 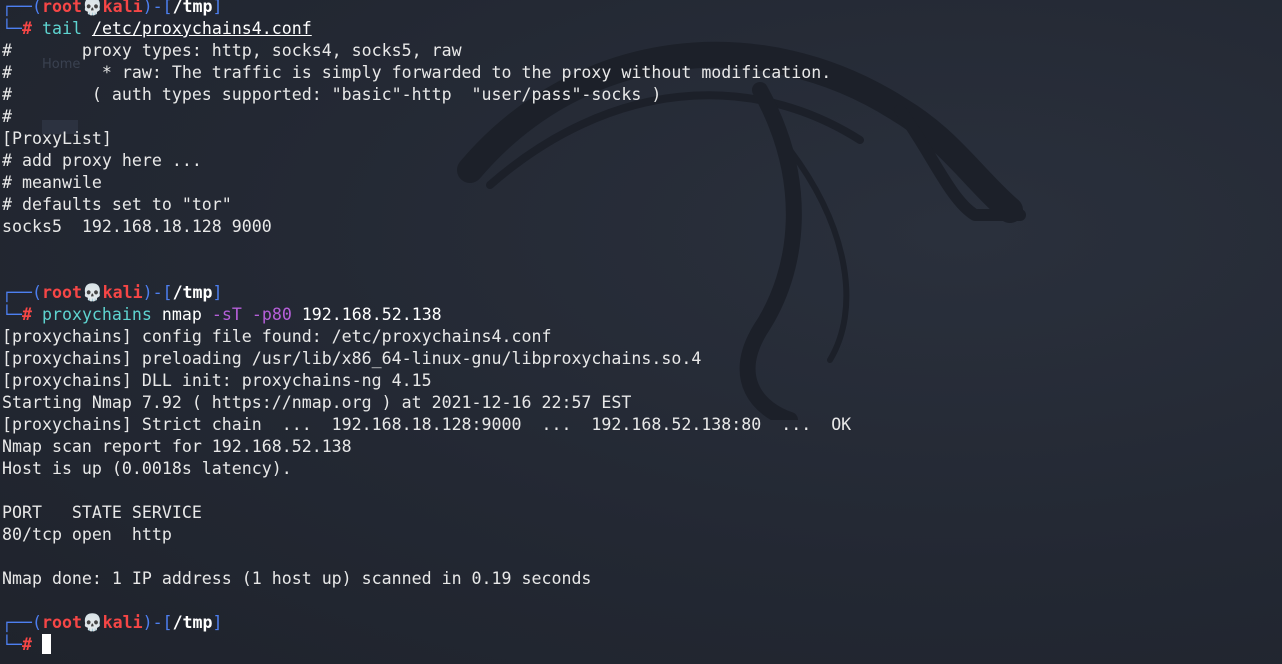 What do you see at coordinates (177, 446) in the screenshot?
I see `output-line: Nmap scan report for 192.168.52.138` at bounding box center [177, 446].